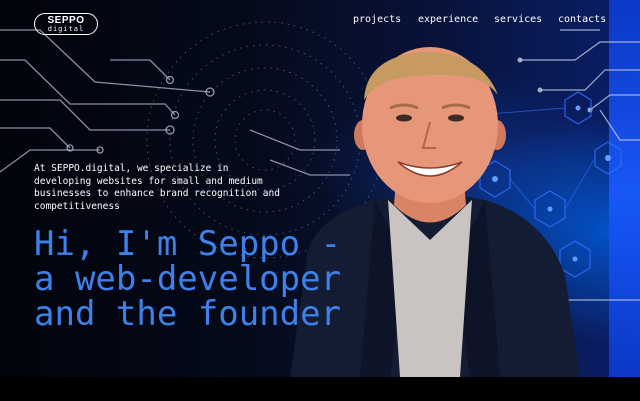 The width and height of the screenshot is (640, 401). I want to click on nav-link-services: services, so click(518, 19).